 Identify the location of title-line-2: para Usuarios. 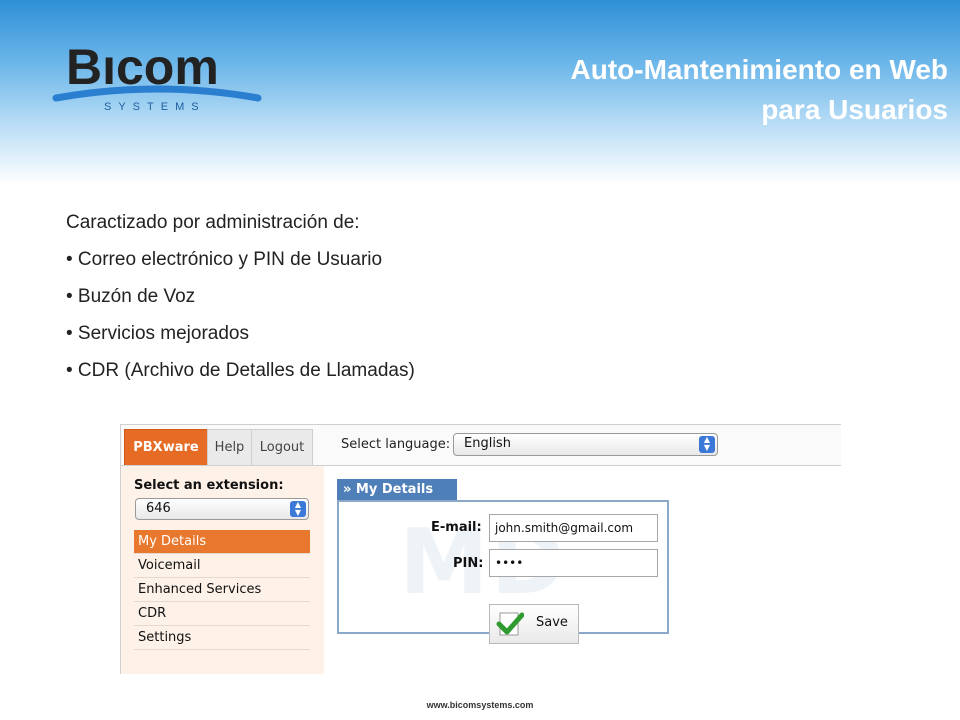
(854, 109).